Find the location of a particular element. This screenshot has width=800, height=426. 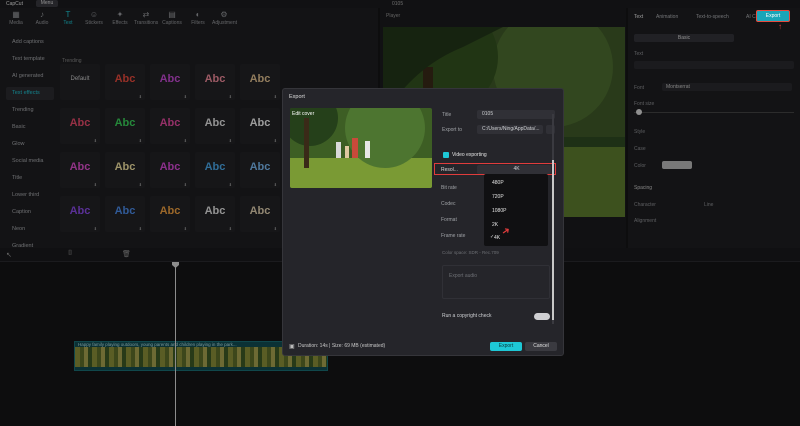

resolution-select: 4K is located at coordinates (514, 169).